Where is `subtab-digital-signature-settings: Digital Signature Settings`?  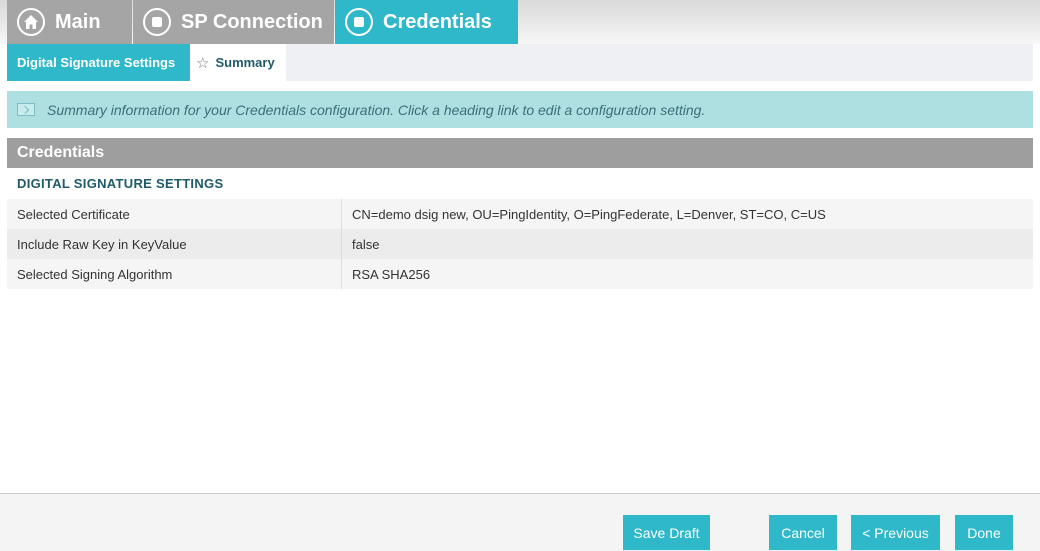 subtab-digital-signature-settings: Digital Signature Settings is located at coordinates (98, 62).